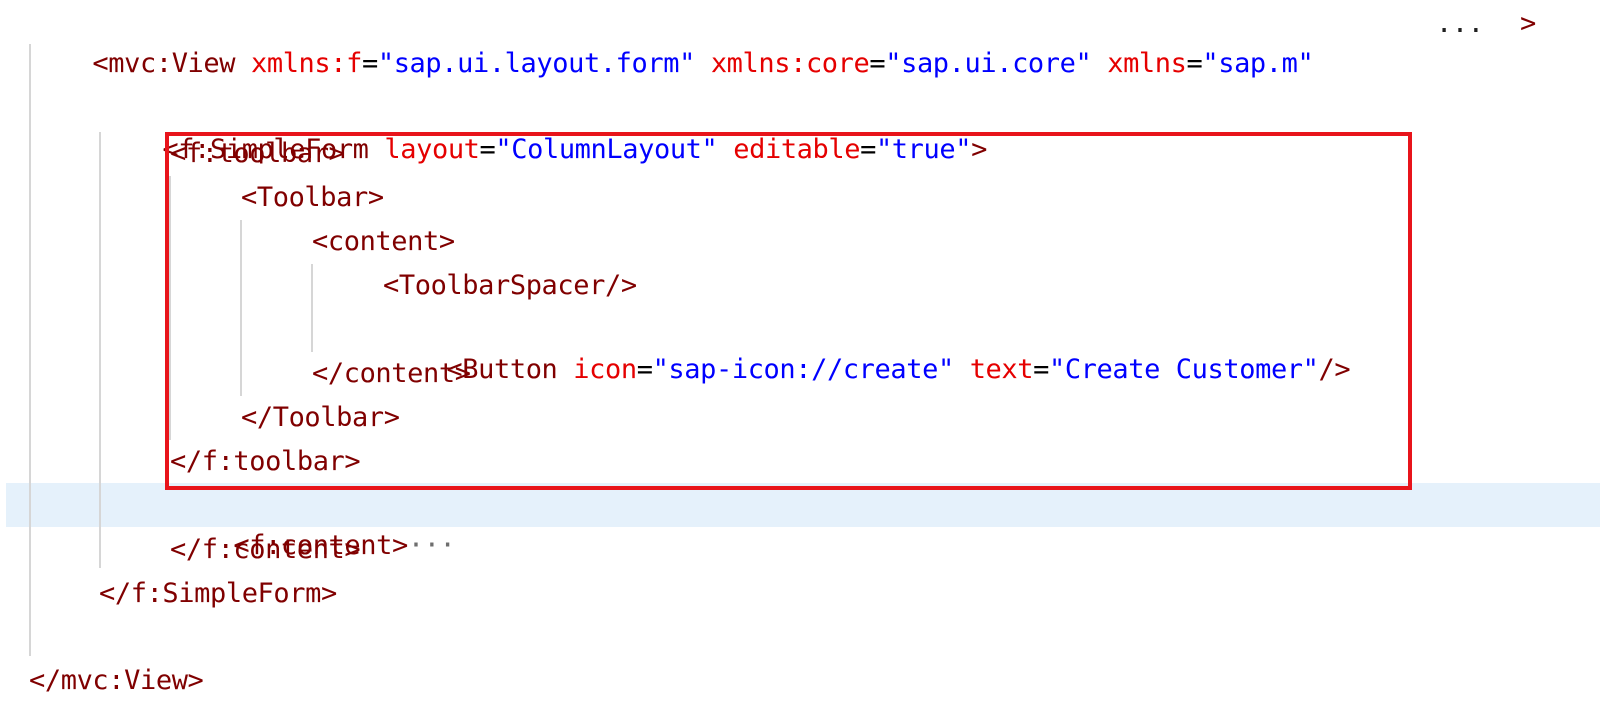  Describe the element at coordinates (790, 63) in the screenshot. I see `attribute-name: xmlns:core` at that location.